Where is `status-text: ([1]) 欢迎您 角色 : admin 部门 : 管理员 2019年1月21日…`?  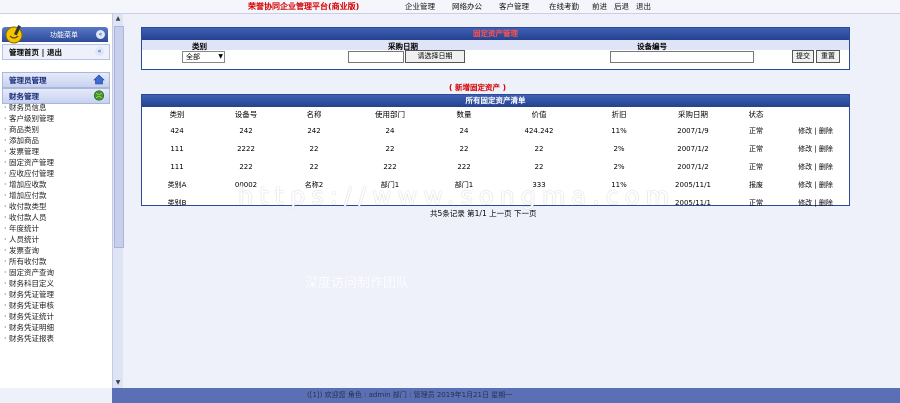
status-text: ([1]) 欢迎您 角色 : admin 部门 : 管理员 2019年1月21日… is located at coordinates (410, 395).